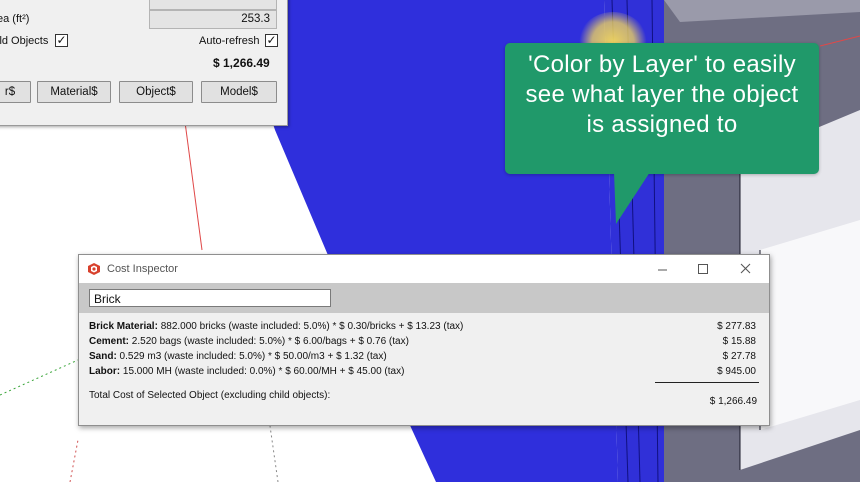 The width and height of the screenshot is (860, 482). What do you see at coordinates (61, 40) in the screenshot?
I see `child-objects-checkbox: ✓` at bounding box center [61, 40].